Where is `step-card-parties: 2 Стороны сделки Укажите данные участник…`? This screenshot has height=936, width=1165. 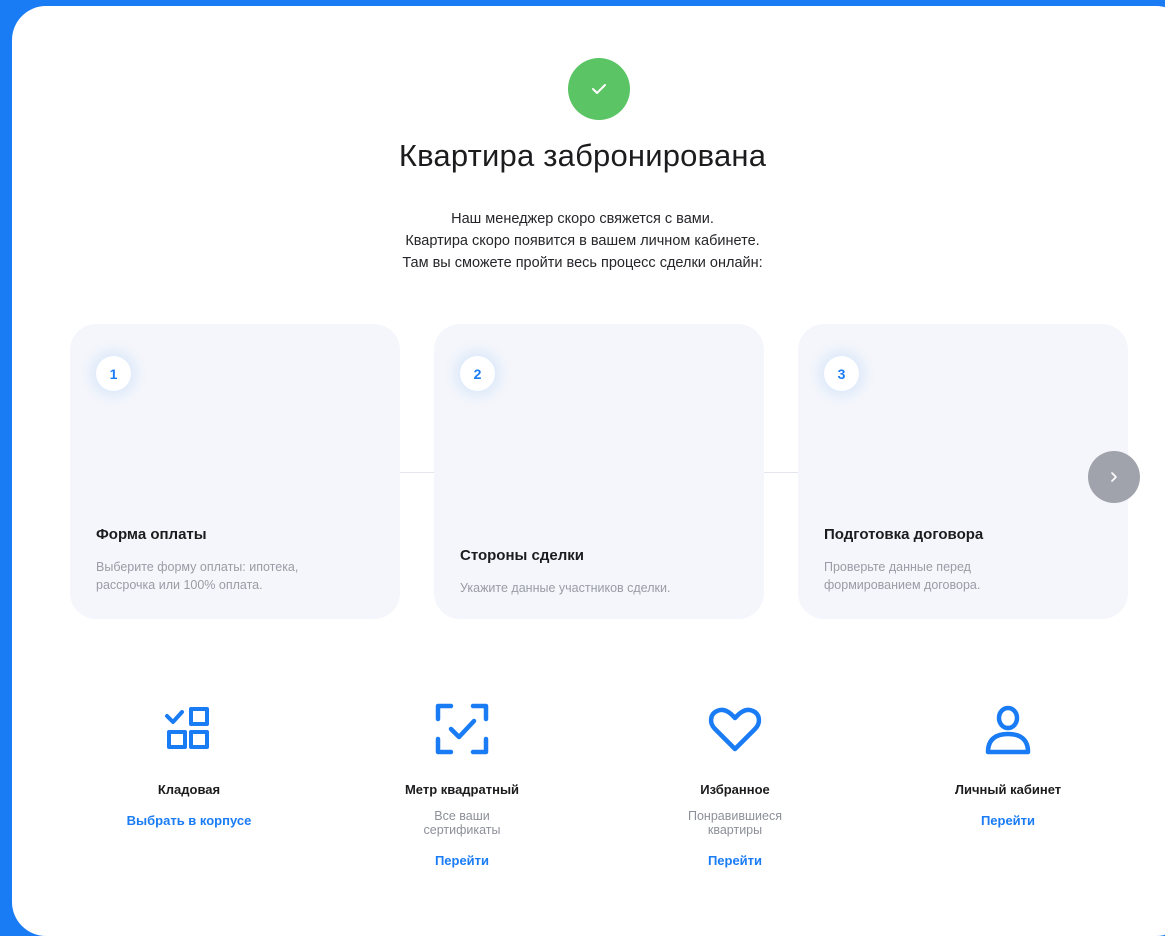
step-card-parties: 2 Стороны сделки Укажите данные участник… is located at coordinates (599, 471).